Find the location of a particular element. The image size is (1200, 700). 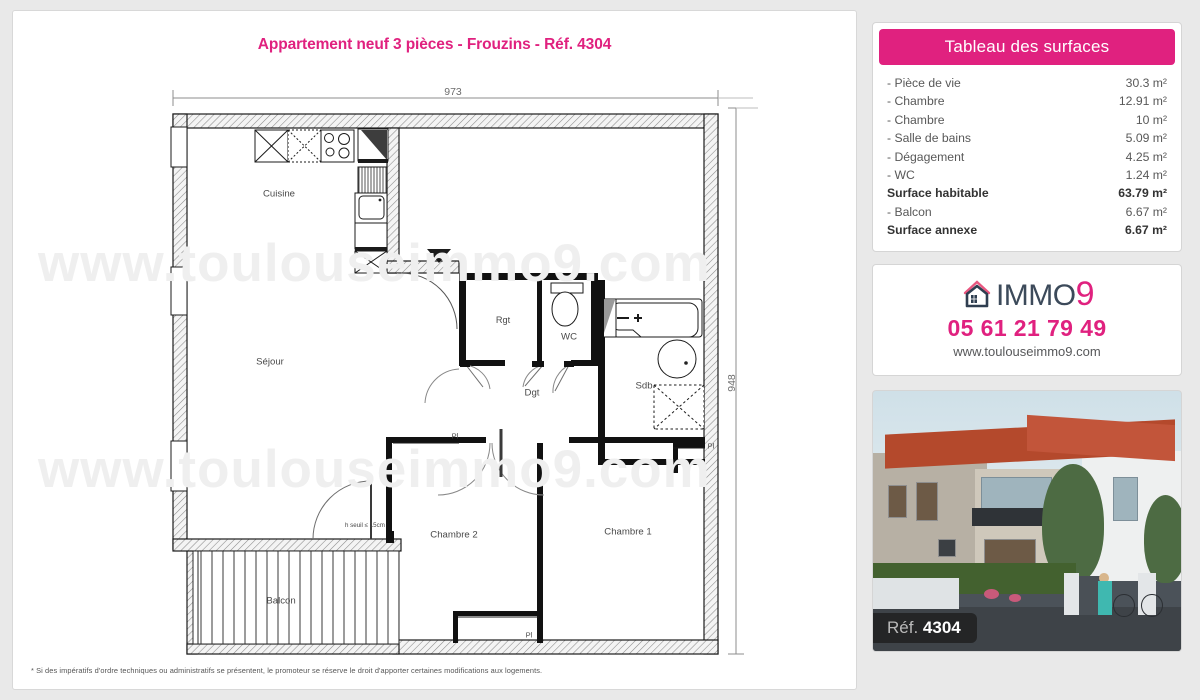

balcony-decking is located at coordinates (298, 597).